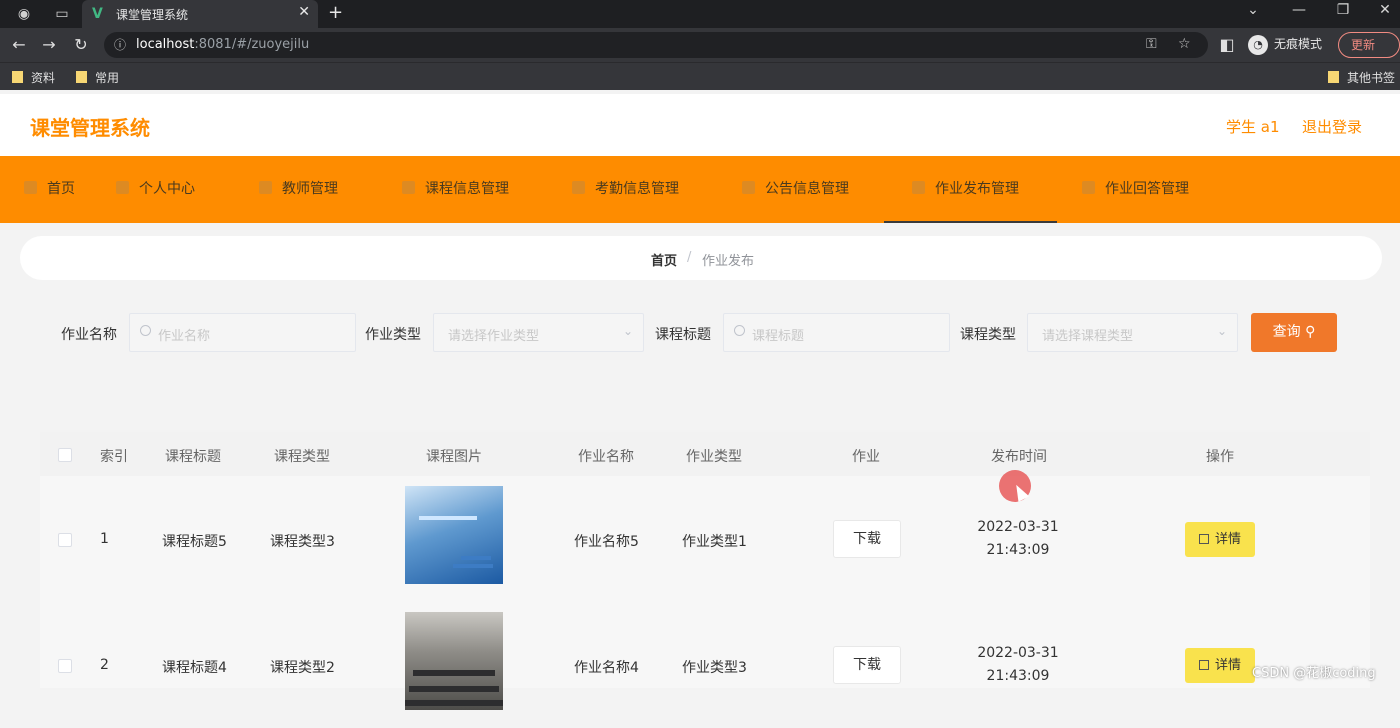  What do you see at coordinates (1258, 44) in the screenshot?
I see `incognito-icon: ◔` at bounding box center [1258, 44].